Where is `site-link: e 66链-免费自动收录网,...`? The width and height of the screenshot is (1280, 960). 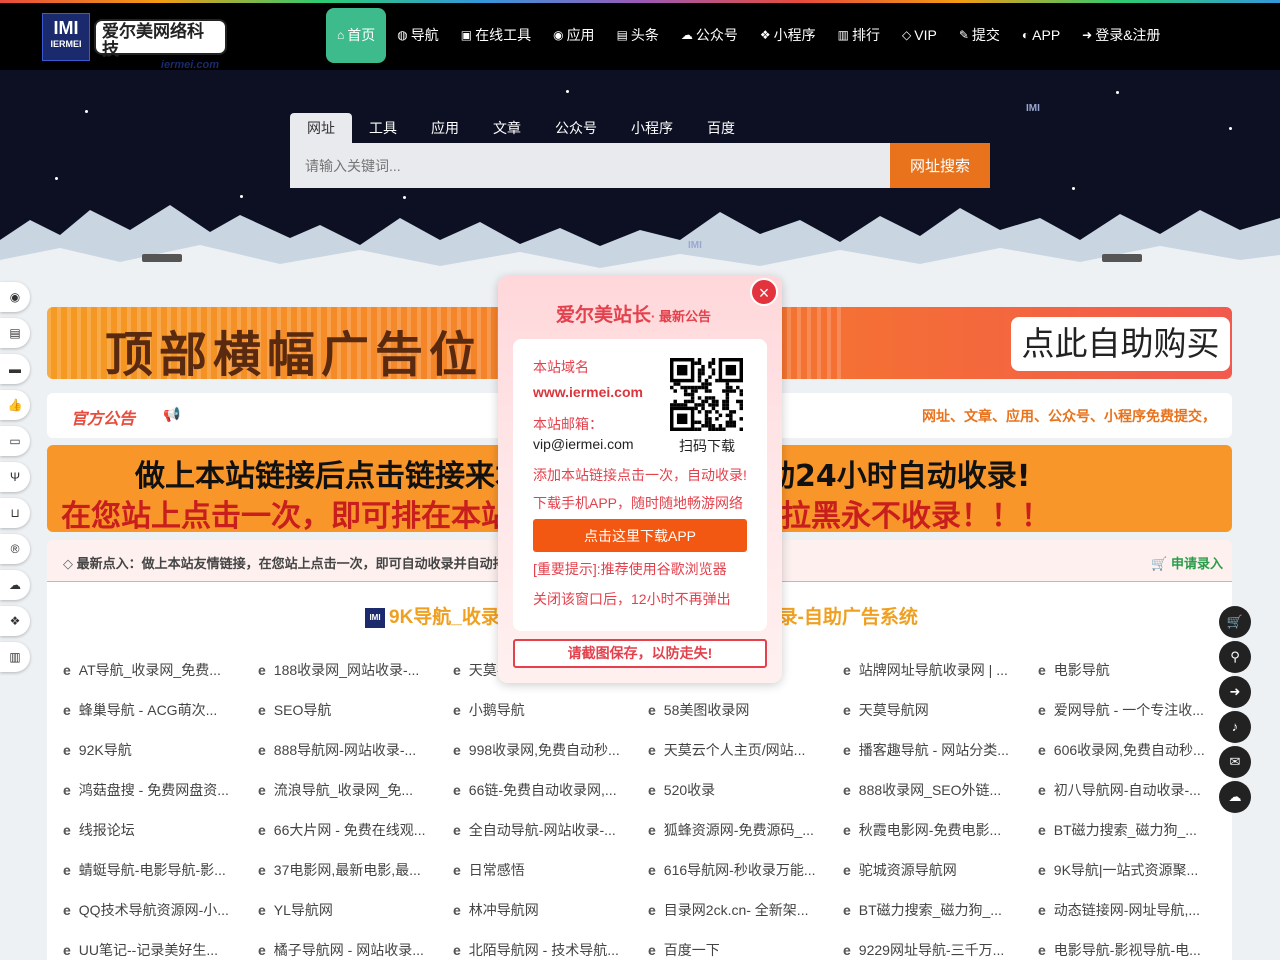 site-link: e 66链-免费自动收录网,... is located at coordinates (543, 790).